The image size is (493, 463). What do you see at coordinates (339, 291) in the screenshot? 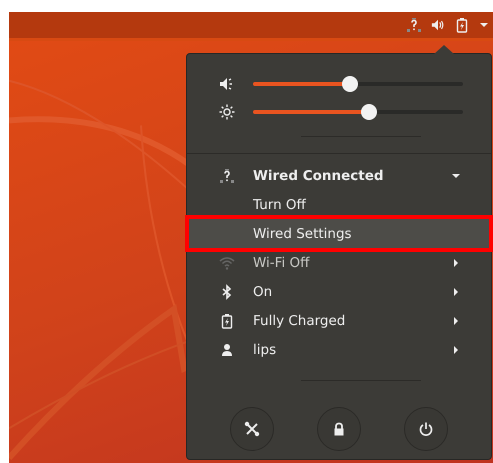
I see `menu-item: On` at bounding box center [339, 291].